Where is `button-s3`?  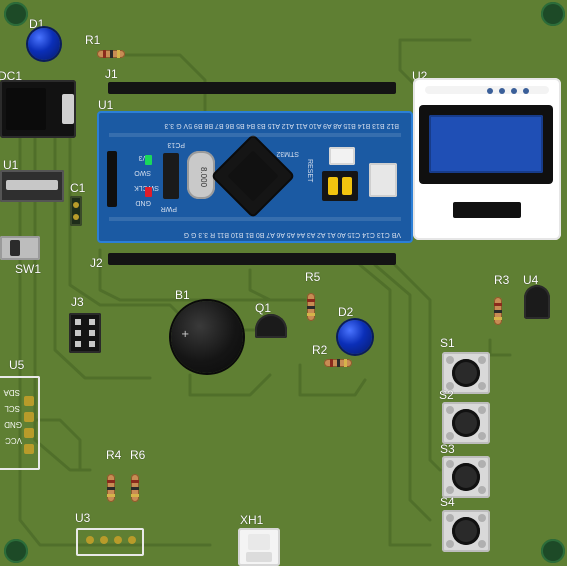 button-s3 is located at coordinates (466, 477).